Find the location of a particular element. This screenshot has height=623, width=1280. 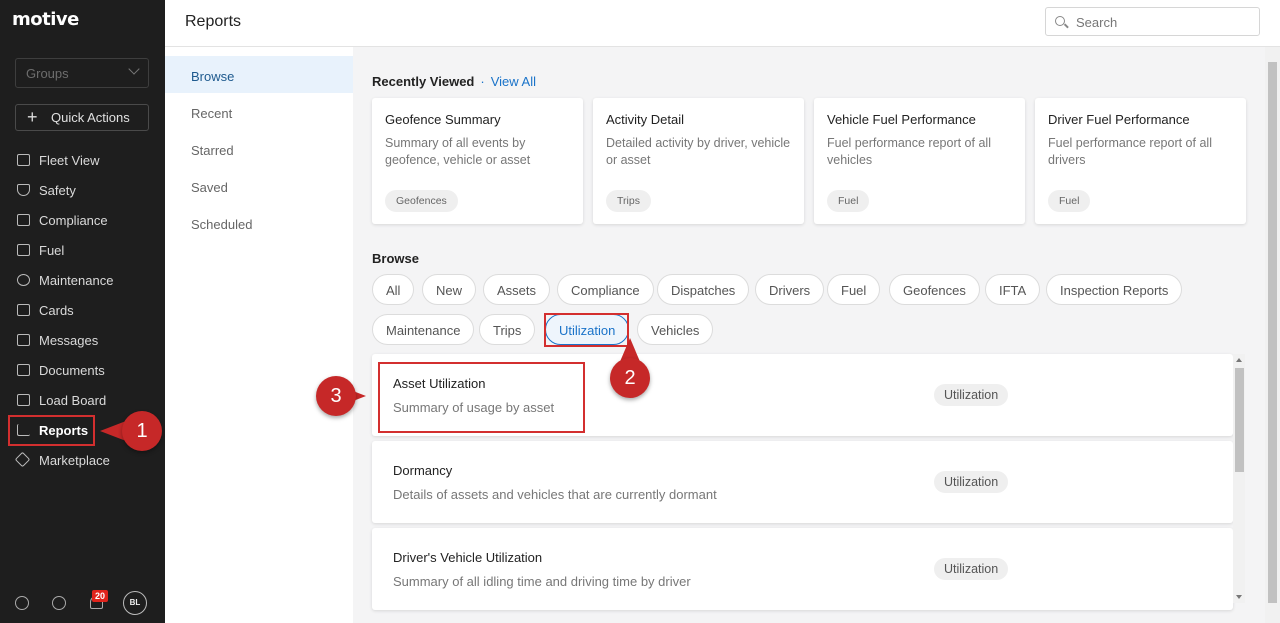

recently-viewed-title: Recently Viewed is located at coordinates (423, 81).